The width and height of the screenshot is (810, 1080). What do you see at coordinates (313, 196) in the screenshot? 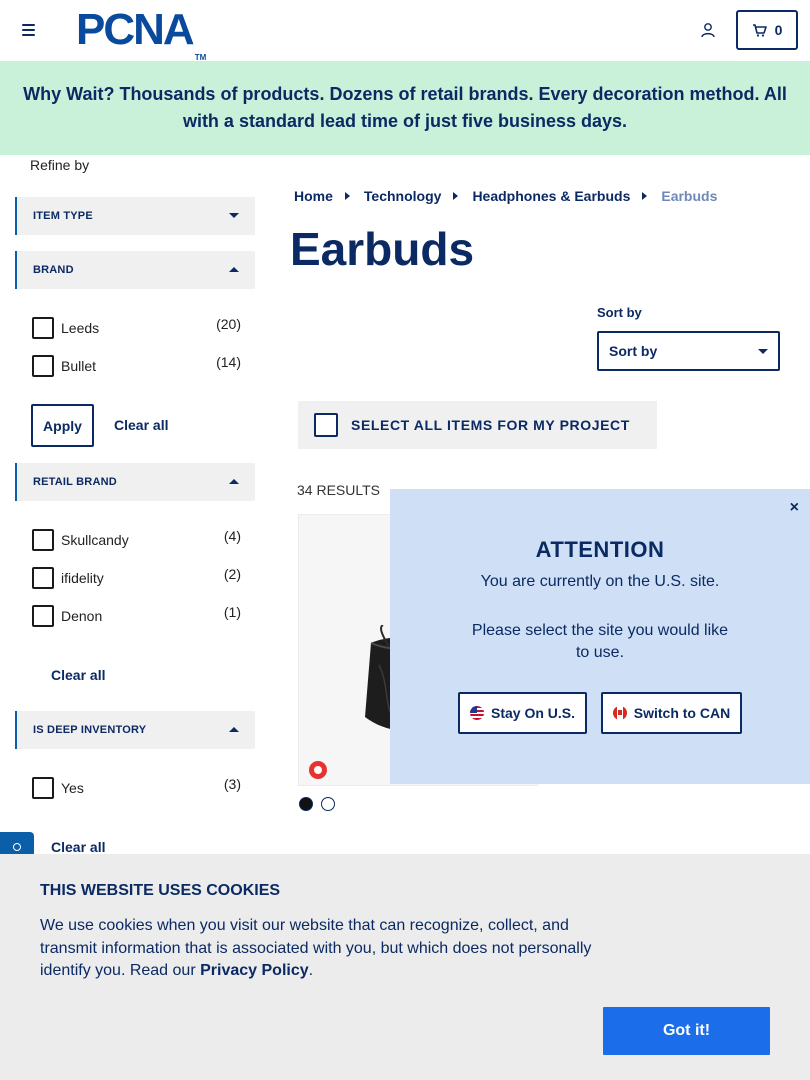
I see `breadcrumb-home: Home` at bounding box center [313, 196].